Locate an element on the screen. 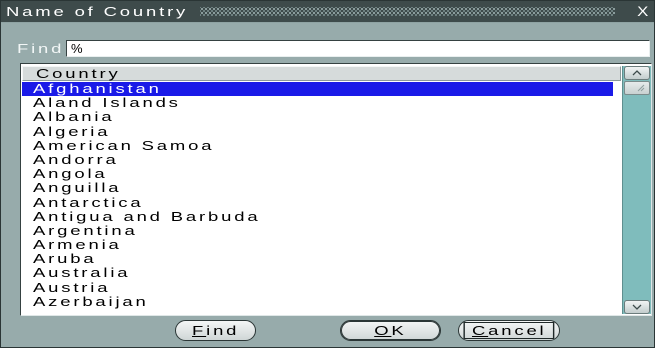 This screenshot has width=655, height=348. scroll-up-button is located at coordinates (637, 73).